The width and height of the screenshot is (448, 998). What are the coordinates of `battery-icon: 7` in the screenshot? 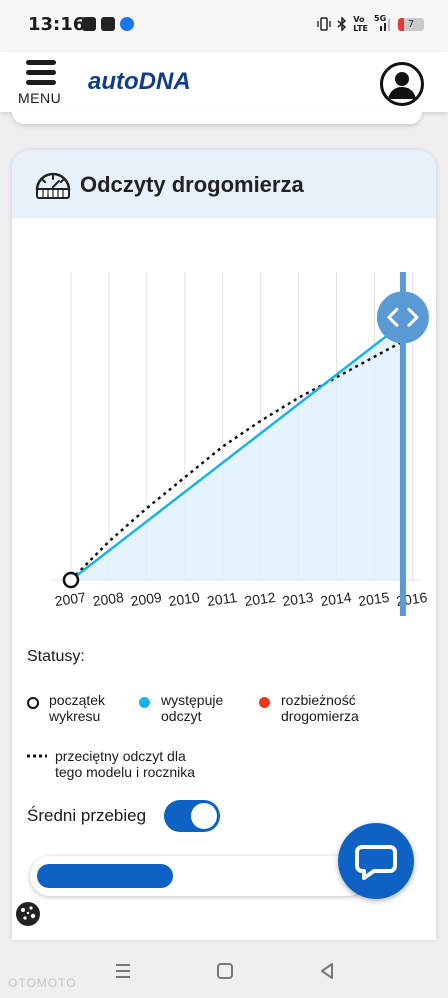 It's located at (411, 24).